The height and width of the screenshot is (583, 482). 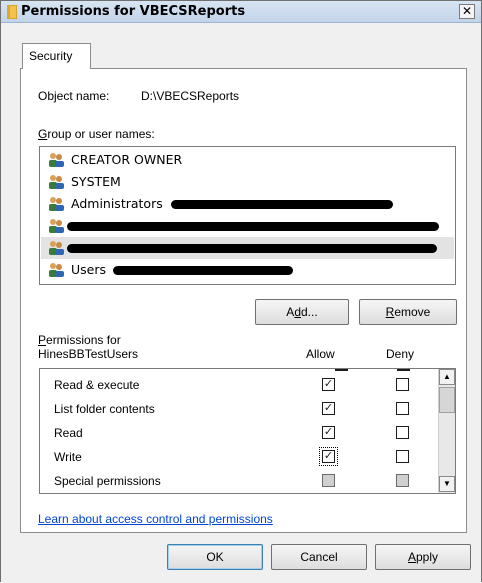 I want to click on title-bar: Permissions for VBECSReports ✕, so click(x=241, y=12).